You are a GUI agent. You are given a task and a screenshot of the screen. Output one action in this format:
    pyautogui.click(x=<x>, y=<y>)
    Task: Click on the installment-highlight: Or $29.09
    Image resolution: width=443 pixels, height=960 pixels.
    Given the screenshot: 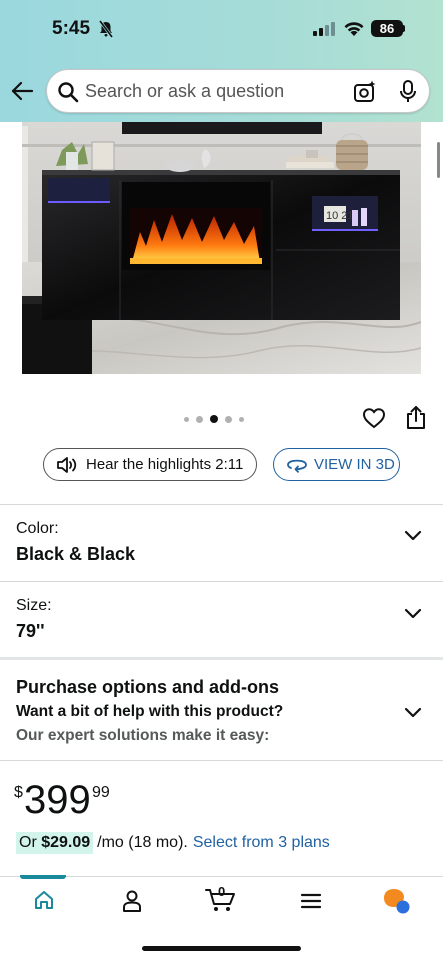 What is the action you would take?
    pyautogui.click(x=55, y=843)
    